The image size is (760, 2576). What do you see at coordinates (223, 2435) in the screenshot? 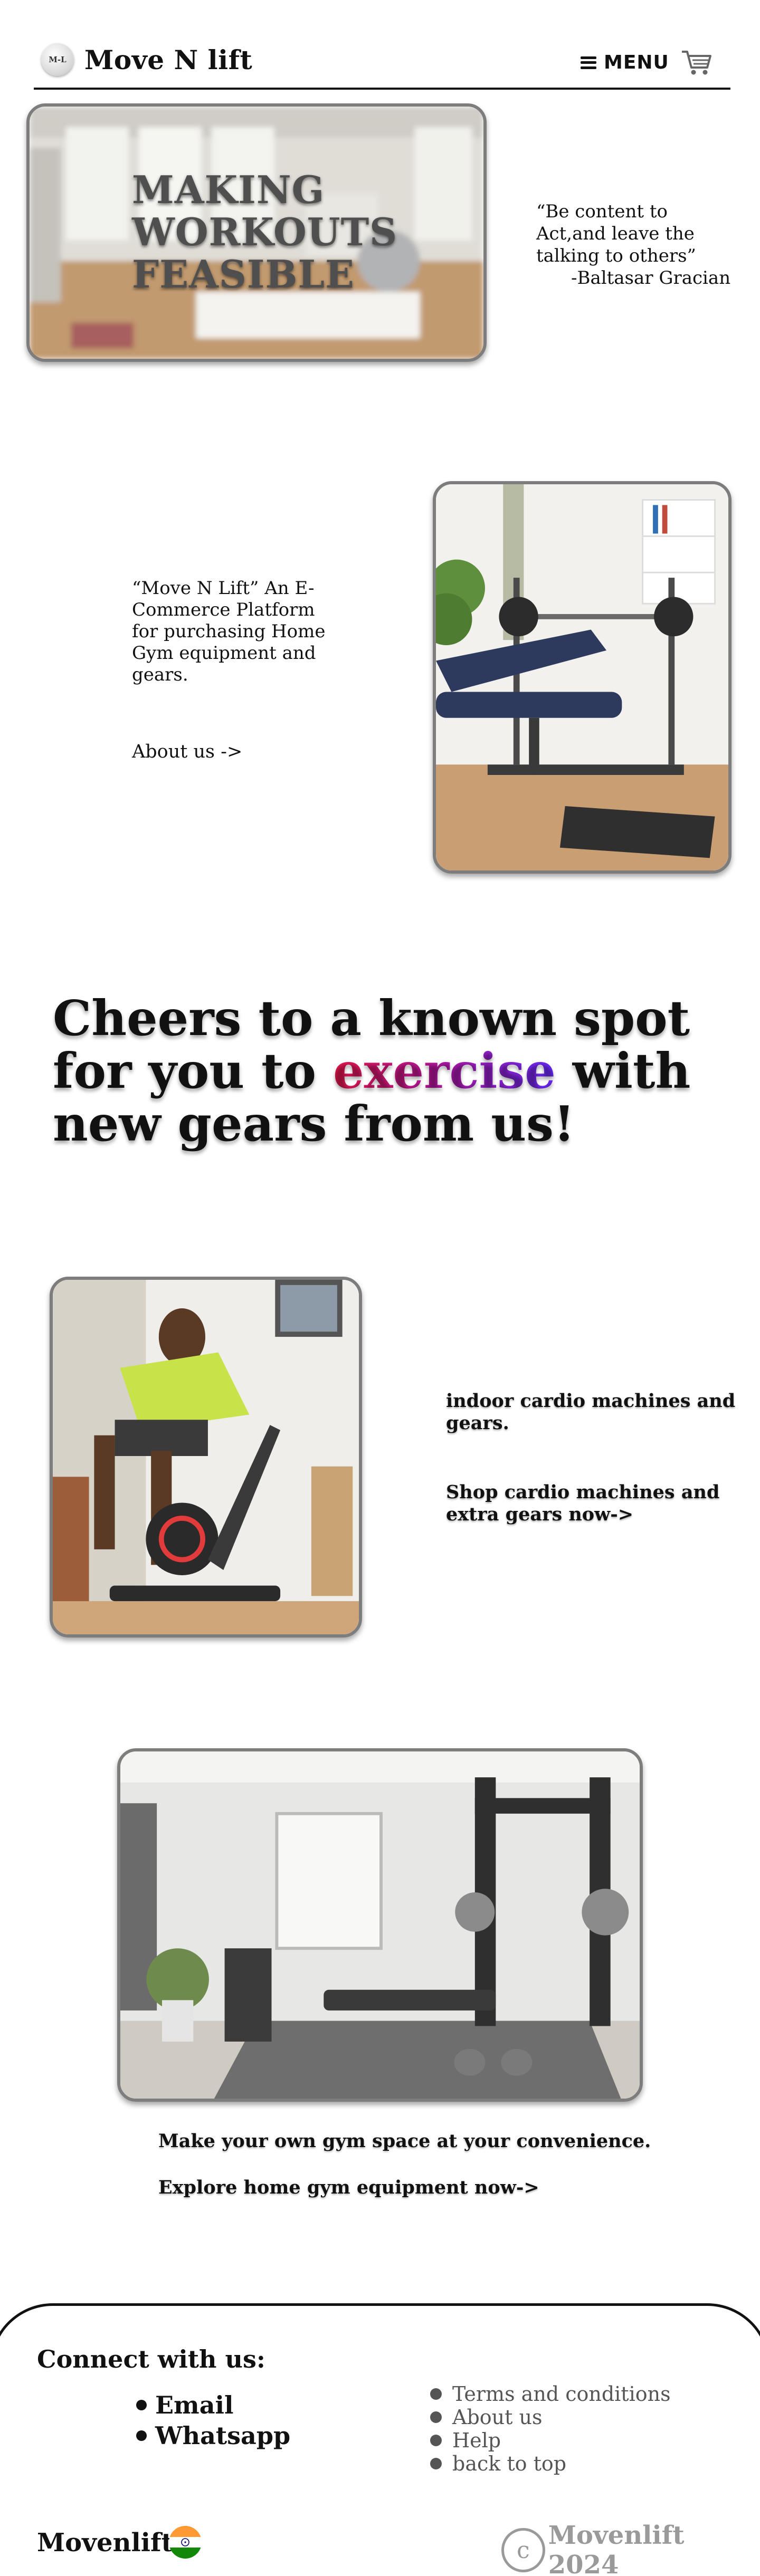
I see `whatsapp-label: Whatsapp` at bounding box center [223, 2435].